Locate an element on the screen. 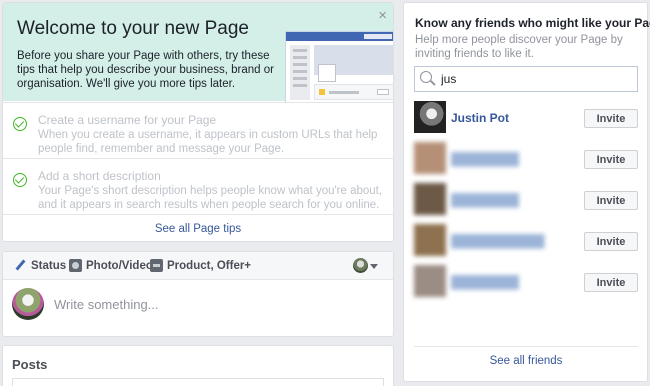 The height and width of the screenshot is (386, 650). friend-search is located at coordinates (526, 79).